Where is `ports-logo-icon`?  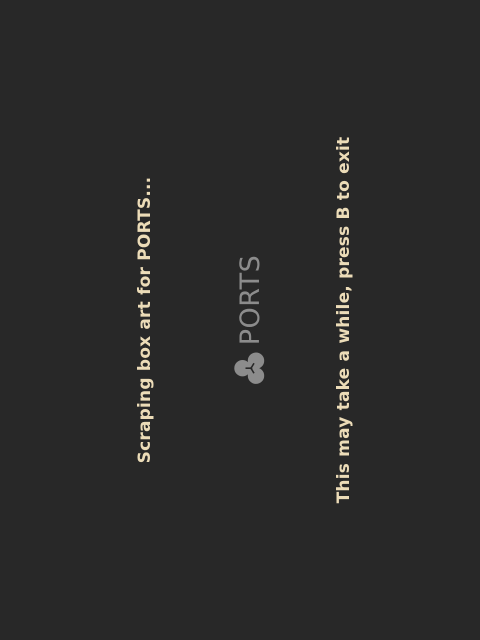
ports-logo-icon is located at coordinates (250, 368).